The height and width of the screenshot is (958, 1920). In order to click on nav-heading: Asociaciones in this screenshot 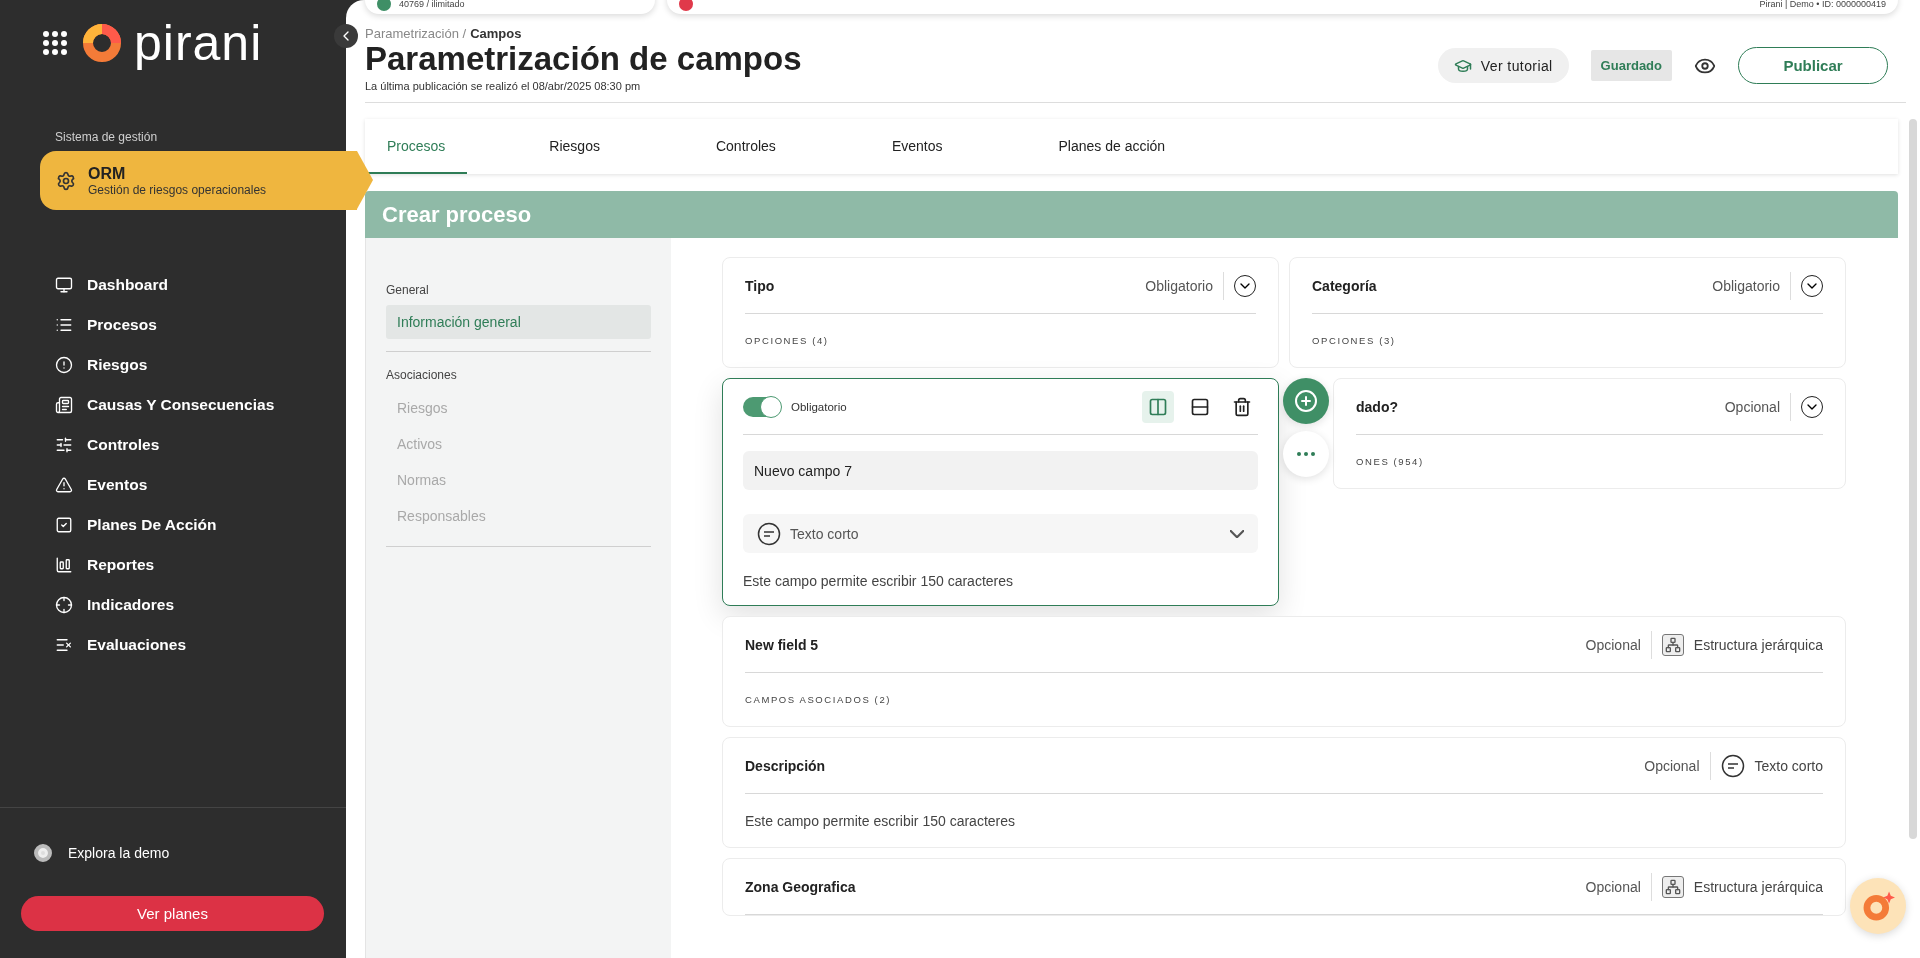, I will do `click(422, 375)`.